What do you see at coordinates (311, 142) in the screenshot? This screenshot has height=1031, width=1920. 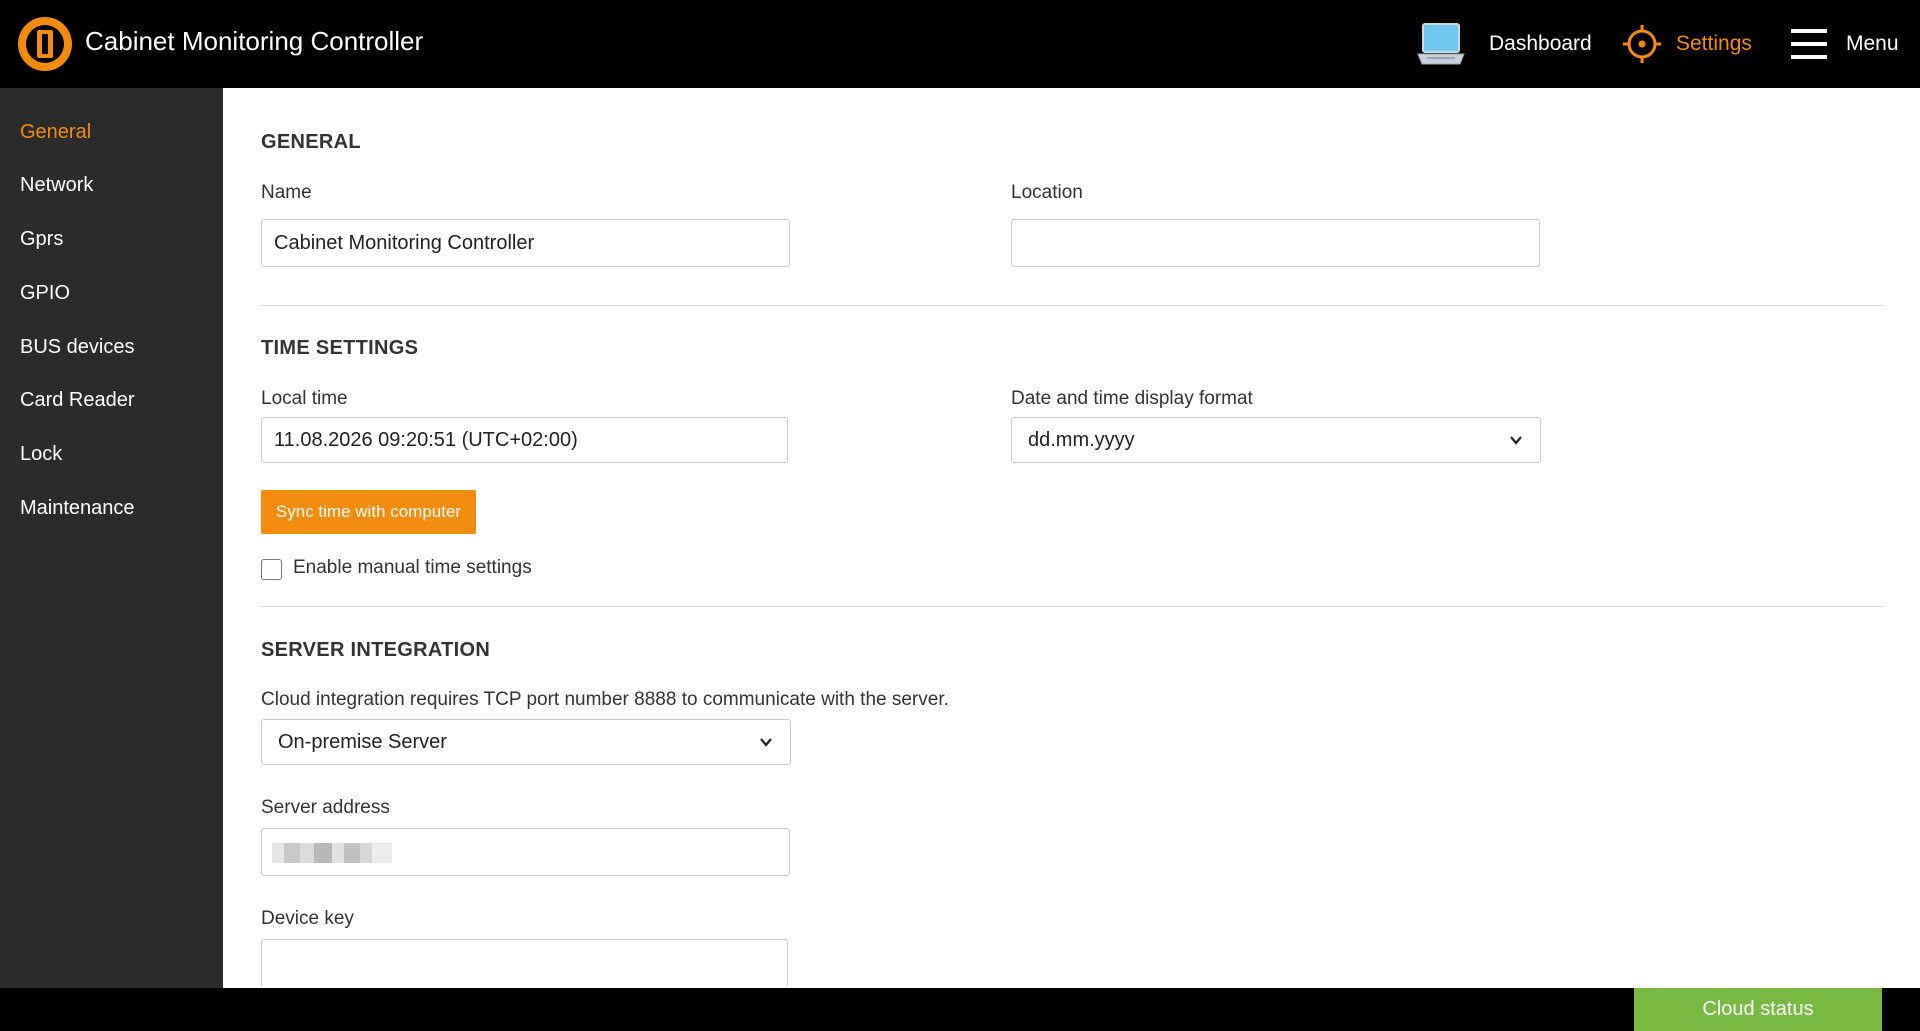 I see `section-title-general: GENERAL` at bounding box center [311, 142].